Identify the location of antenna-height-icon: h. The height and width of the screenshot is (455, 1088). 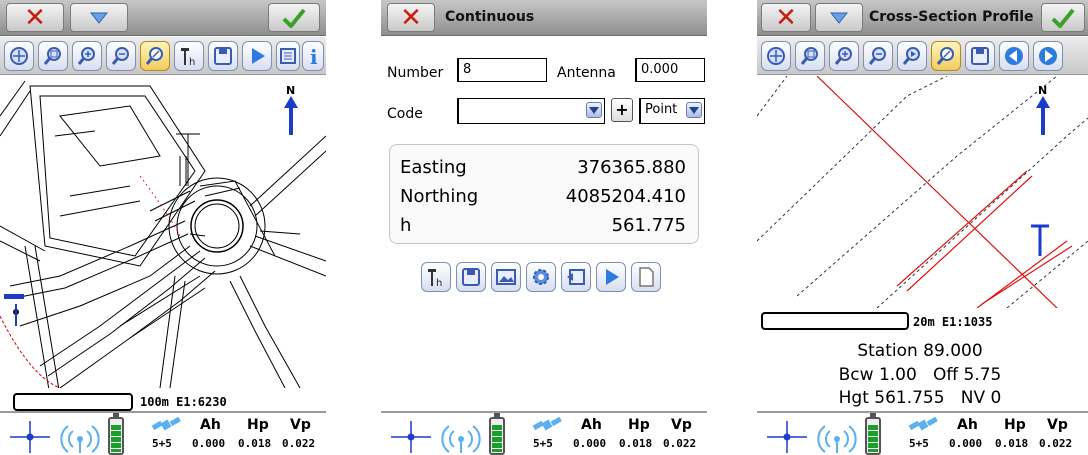
(435, 278).